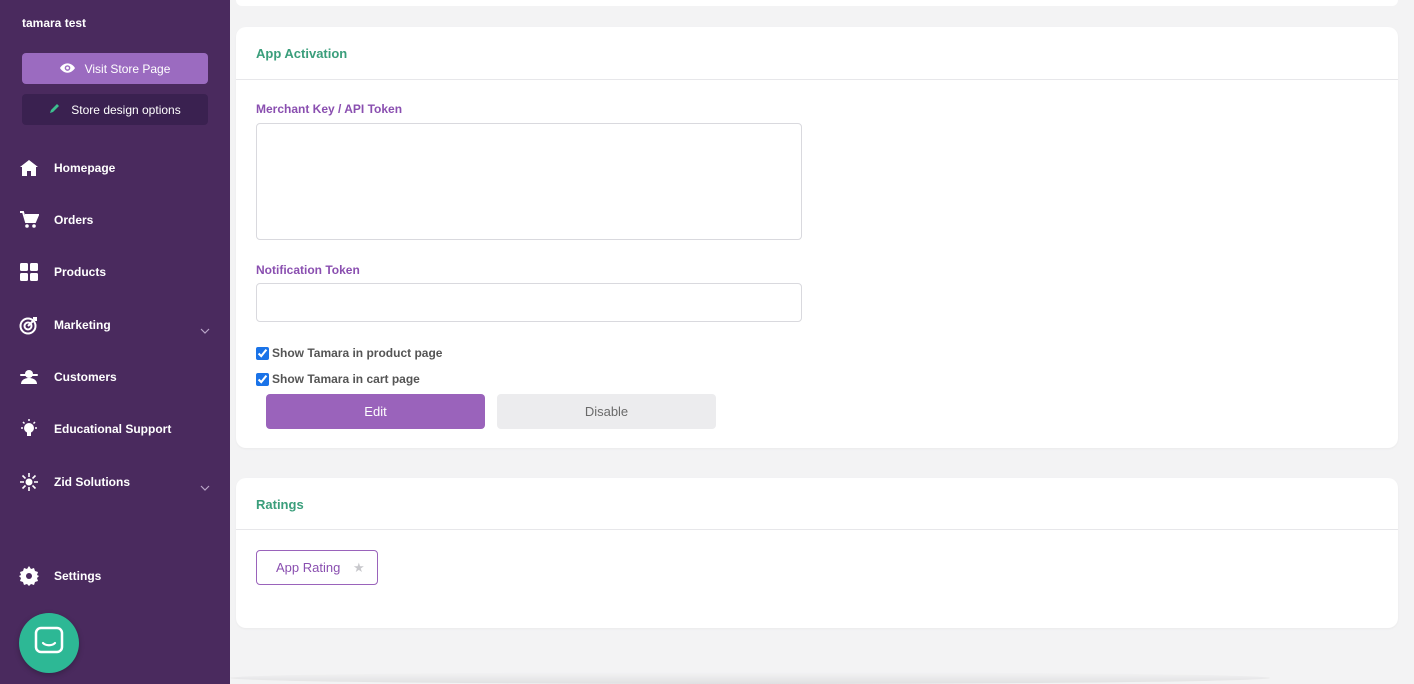 The width and height of the screenshot is (1414, 684). What do you see at coordinates (67, 69) in the screenshot?
I see `eye-icon` at bounding box center [67, 69].